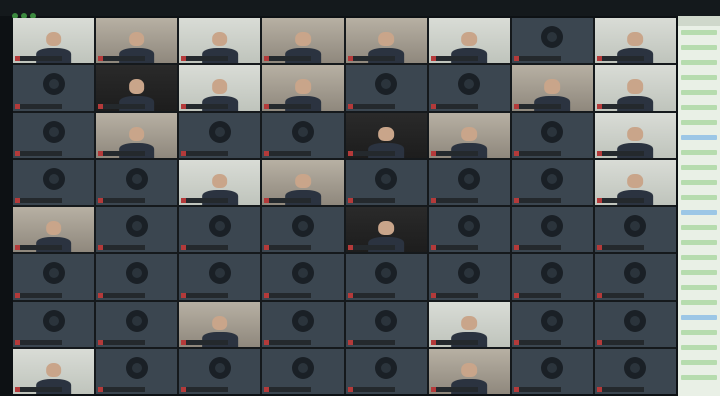  What do you see at coordinates (699, 206) in the screenshot?
I see `chat-panel` at bounding box center [699, 206].